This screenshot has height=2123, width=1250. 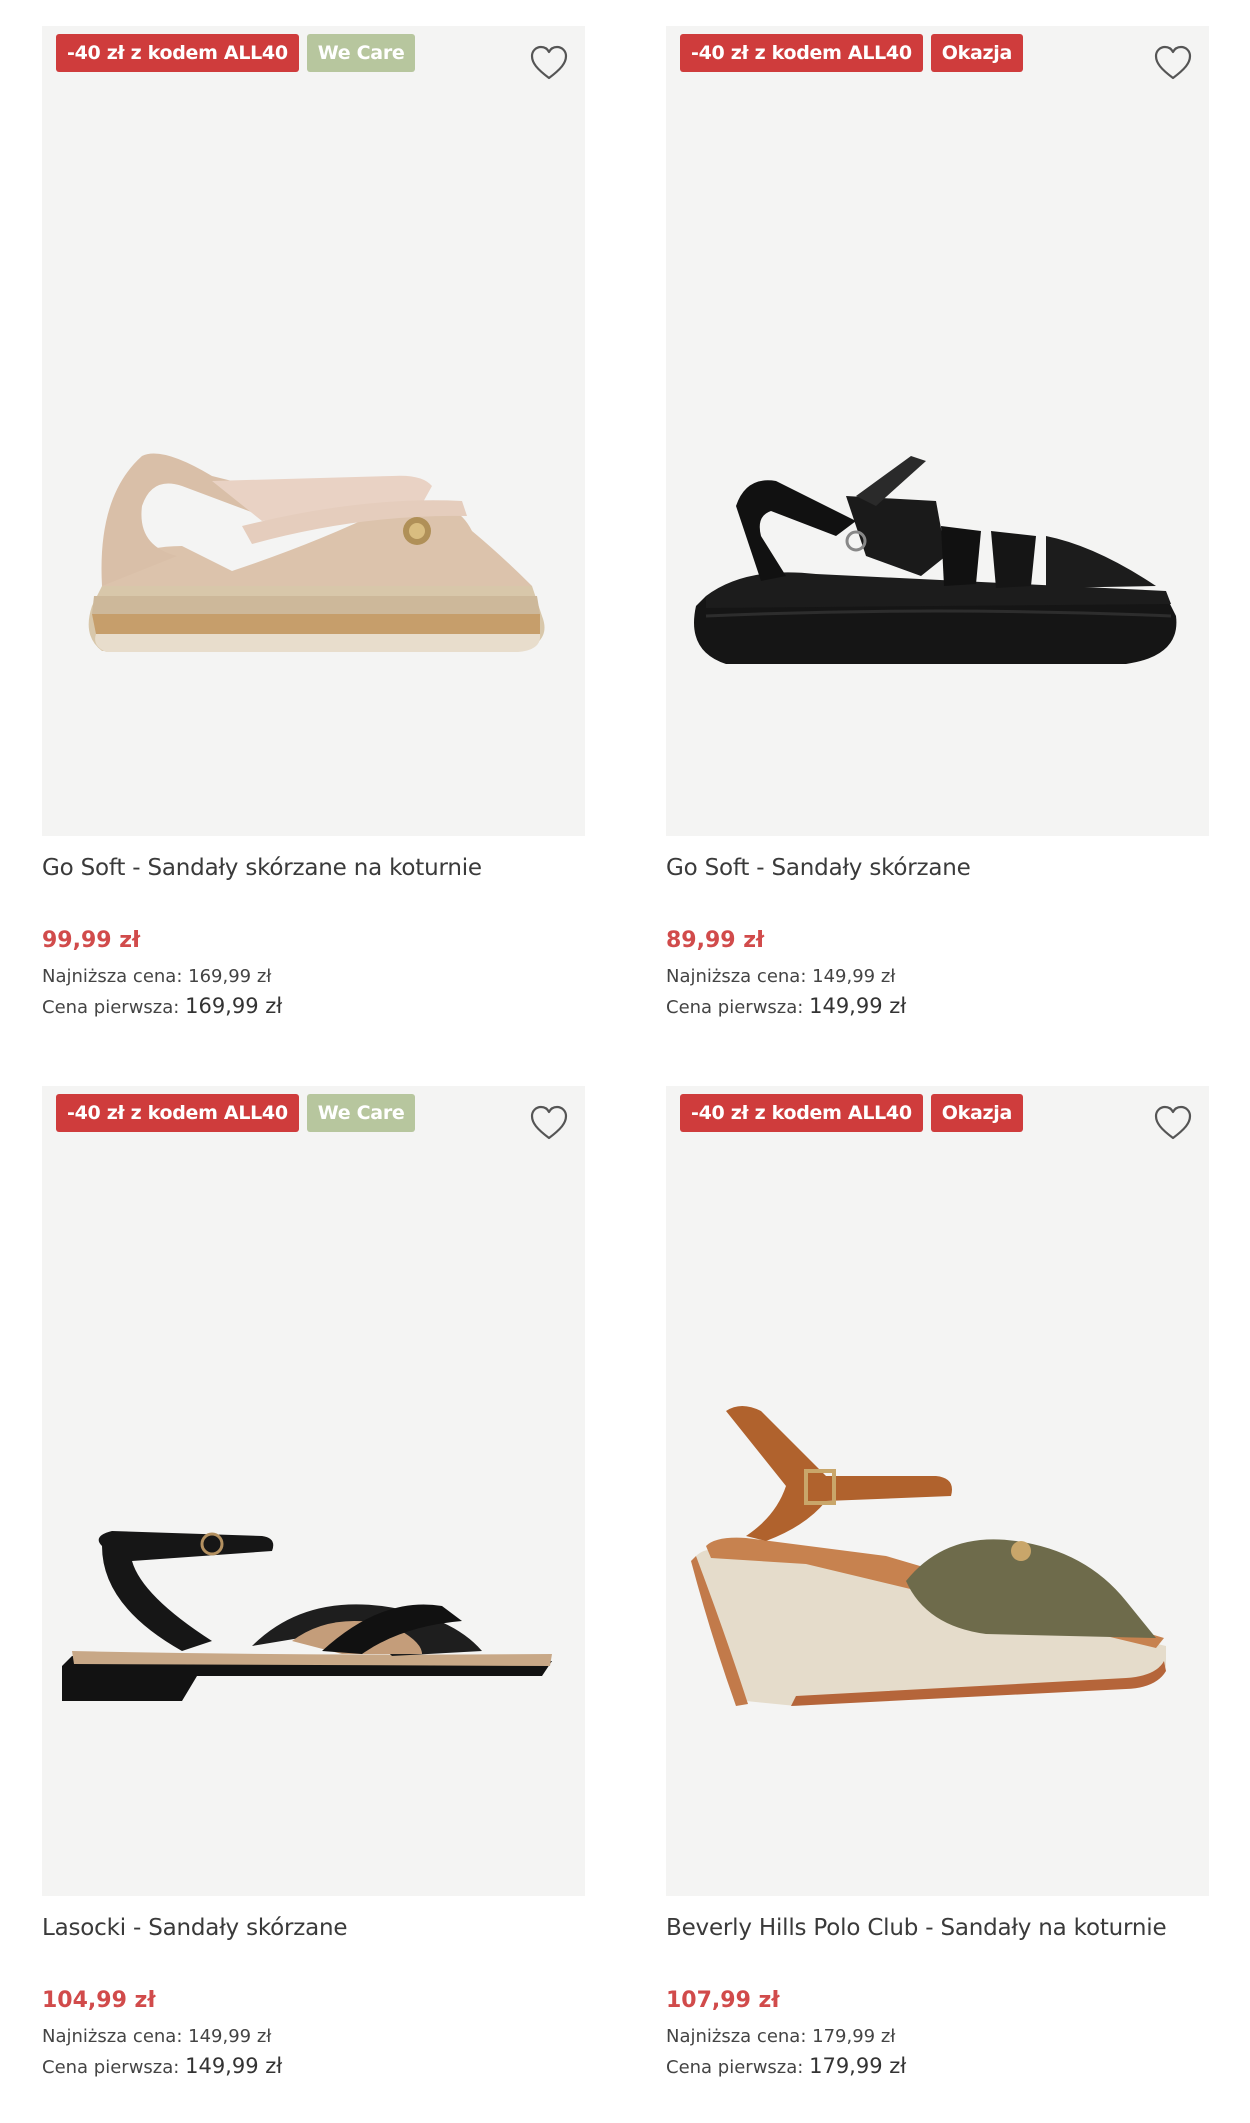 I want to click on black-strap-sandal-icon, so click(x=935, y=560).